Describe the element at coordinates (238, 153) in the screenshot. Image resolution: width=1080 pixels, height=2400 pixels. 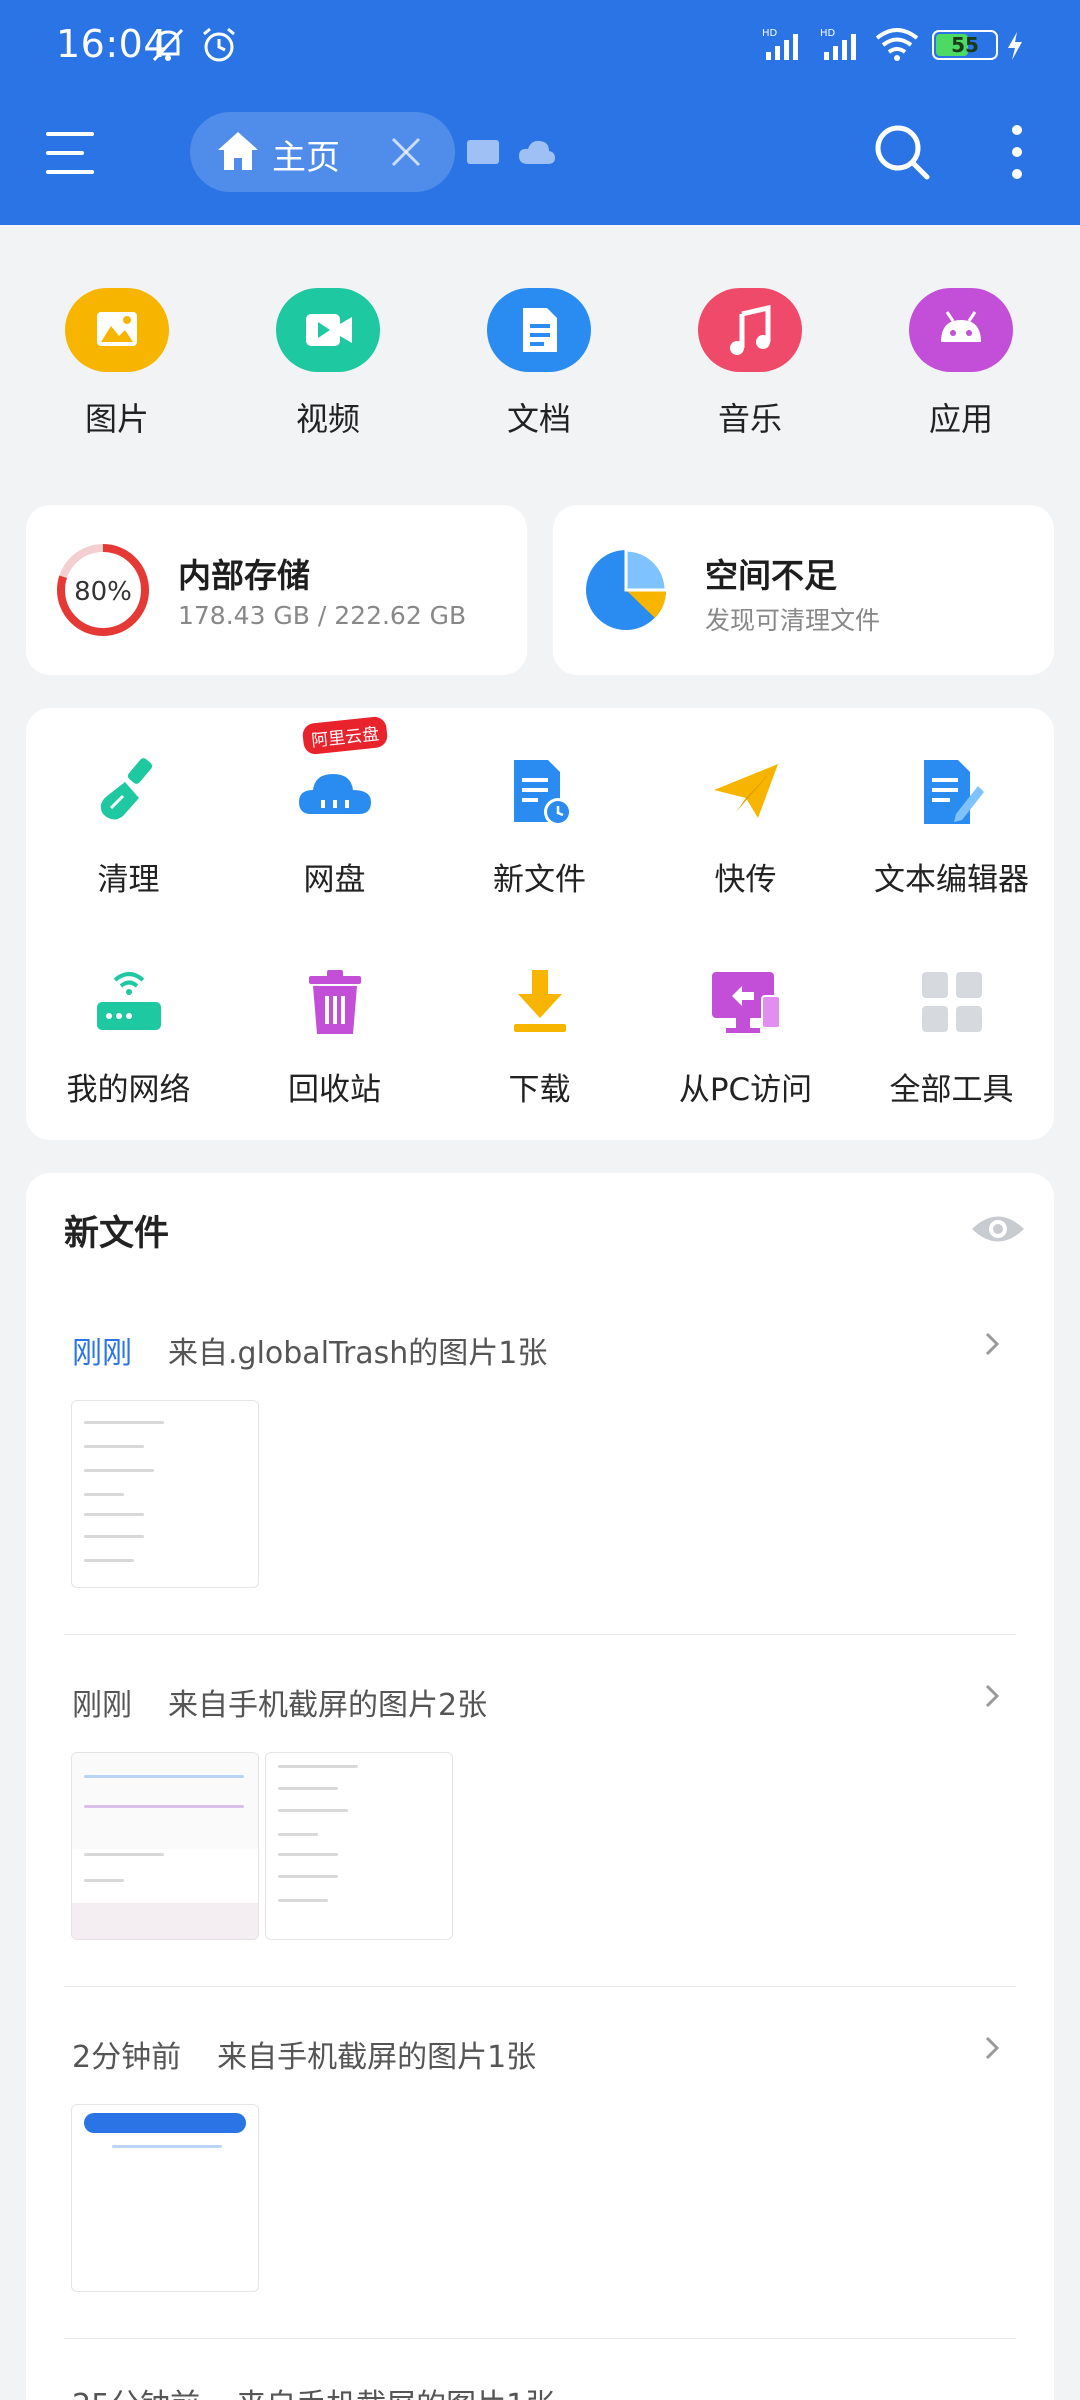
I see `home-icon` at that location.